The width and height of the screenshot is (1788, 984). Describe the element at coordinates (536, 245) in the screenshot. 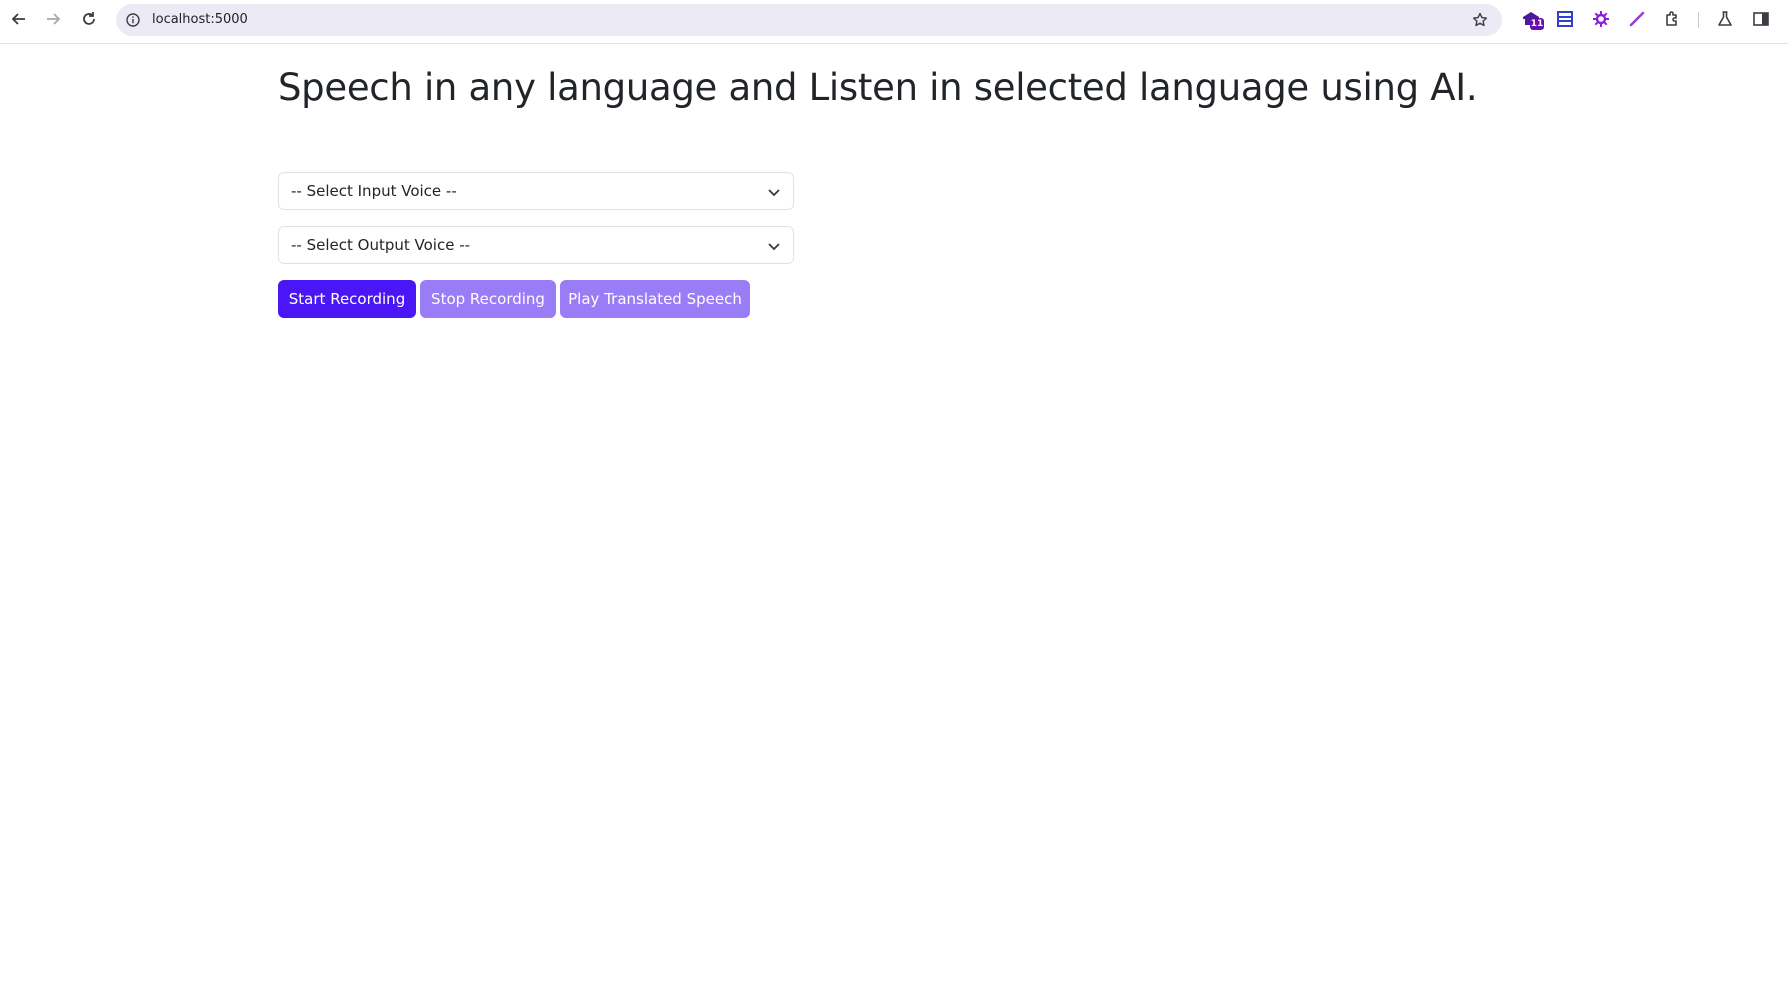

I see `output-voice-select: -- Select Output Voice --` at that location.